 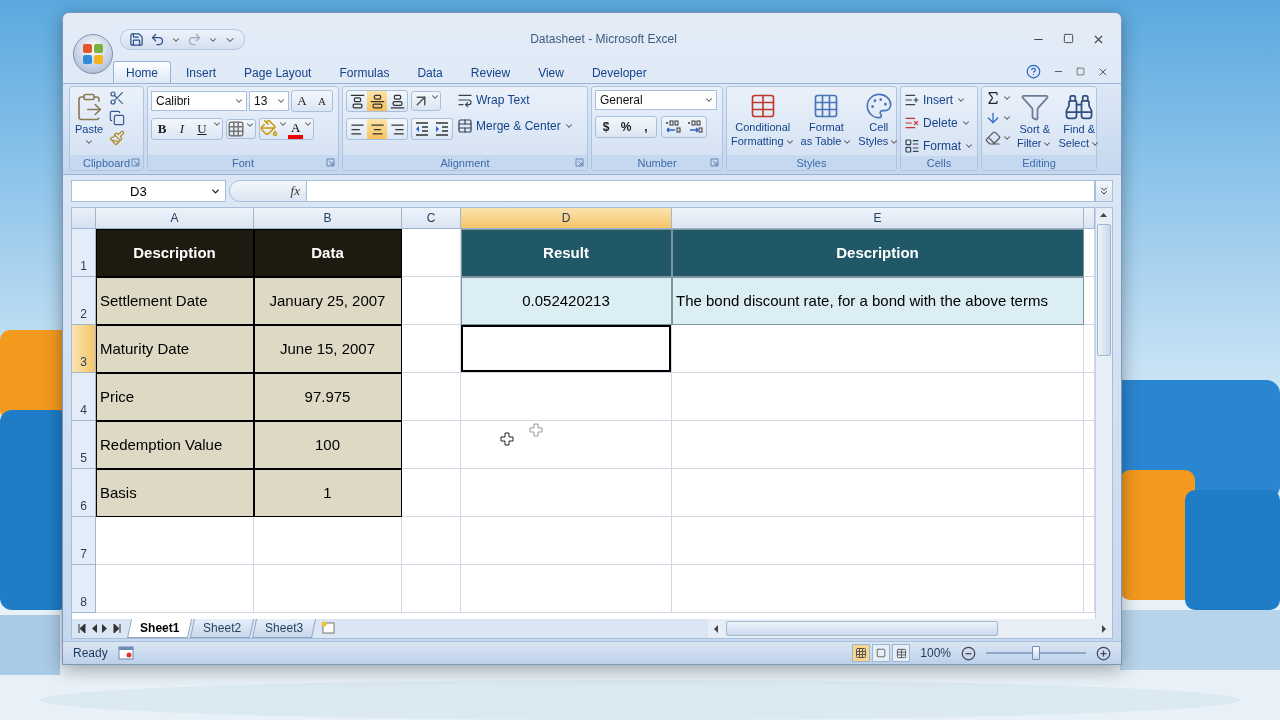 What do you see at coordinates (507, 439) in the screenshot?
I see `cross-cursor-icon` at bounding box center [507, 439].